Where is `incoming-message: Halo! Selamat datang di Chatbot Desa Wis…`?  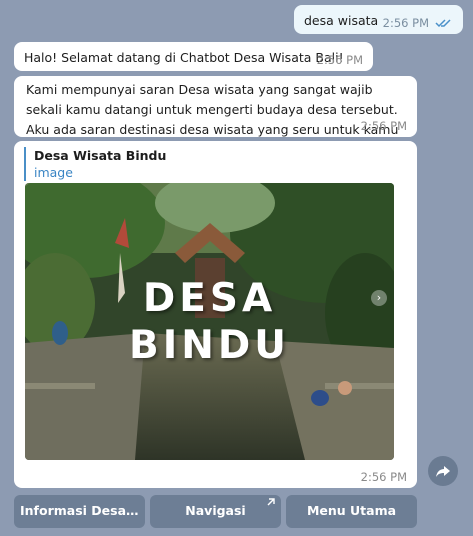 incoming-message: Halo! Selamat datang di Chatbot Desa Wis… is located at coordinates (193, 56).